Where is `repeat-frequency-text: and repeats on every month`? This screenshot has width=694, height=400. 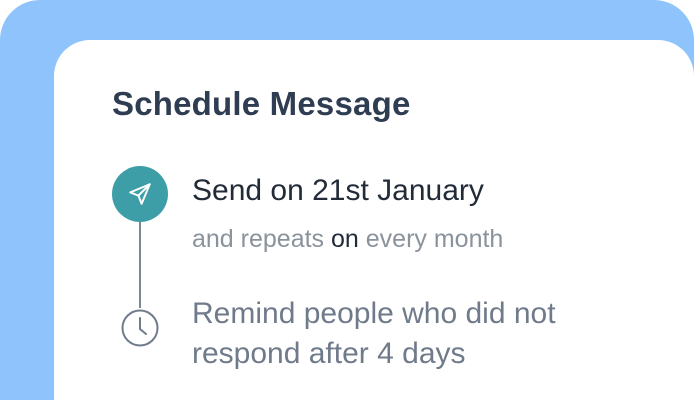
repeat-frequency-text: and repeats on every month is located at coordinates (347, 239).